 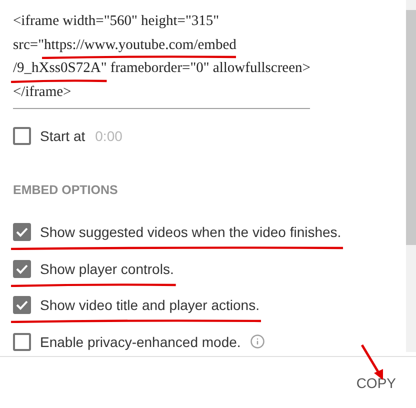 I want to click on embed-code-text: </iframe>, so click(x=42, y=92).